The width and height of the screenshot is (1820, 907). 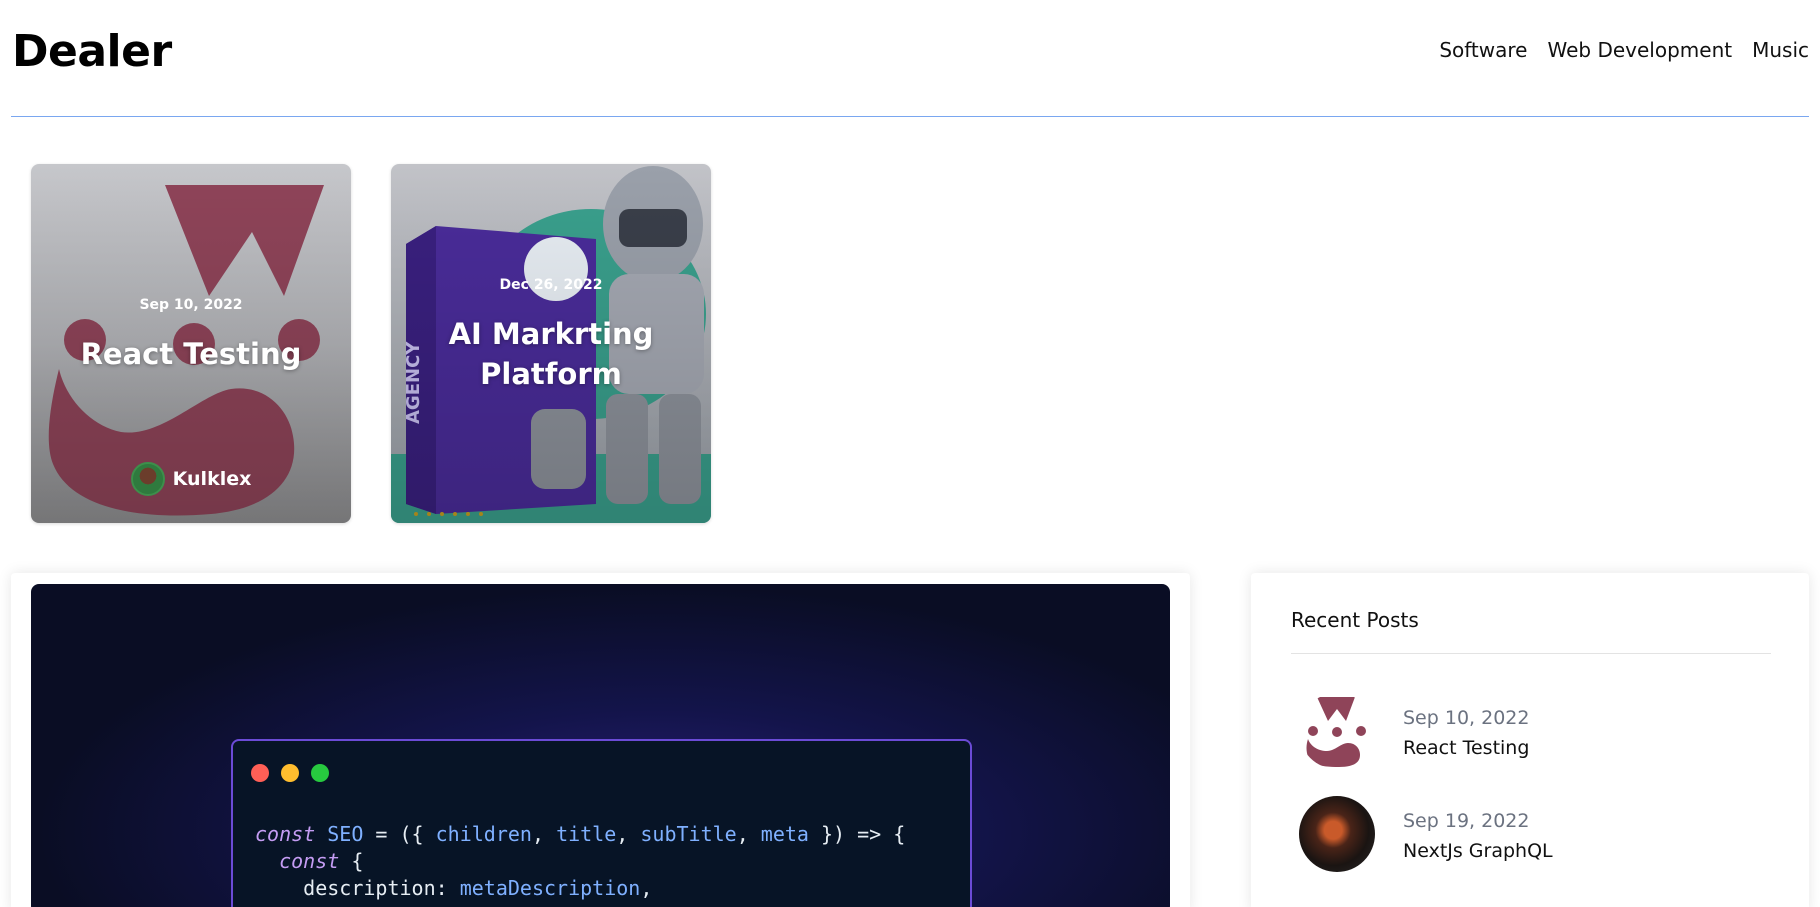 What do you see at coordinates (586, 834) in the screenshot?
I see `code-token: title` at bounding box center [586, 834].